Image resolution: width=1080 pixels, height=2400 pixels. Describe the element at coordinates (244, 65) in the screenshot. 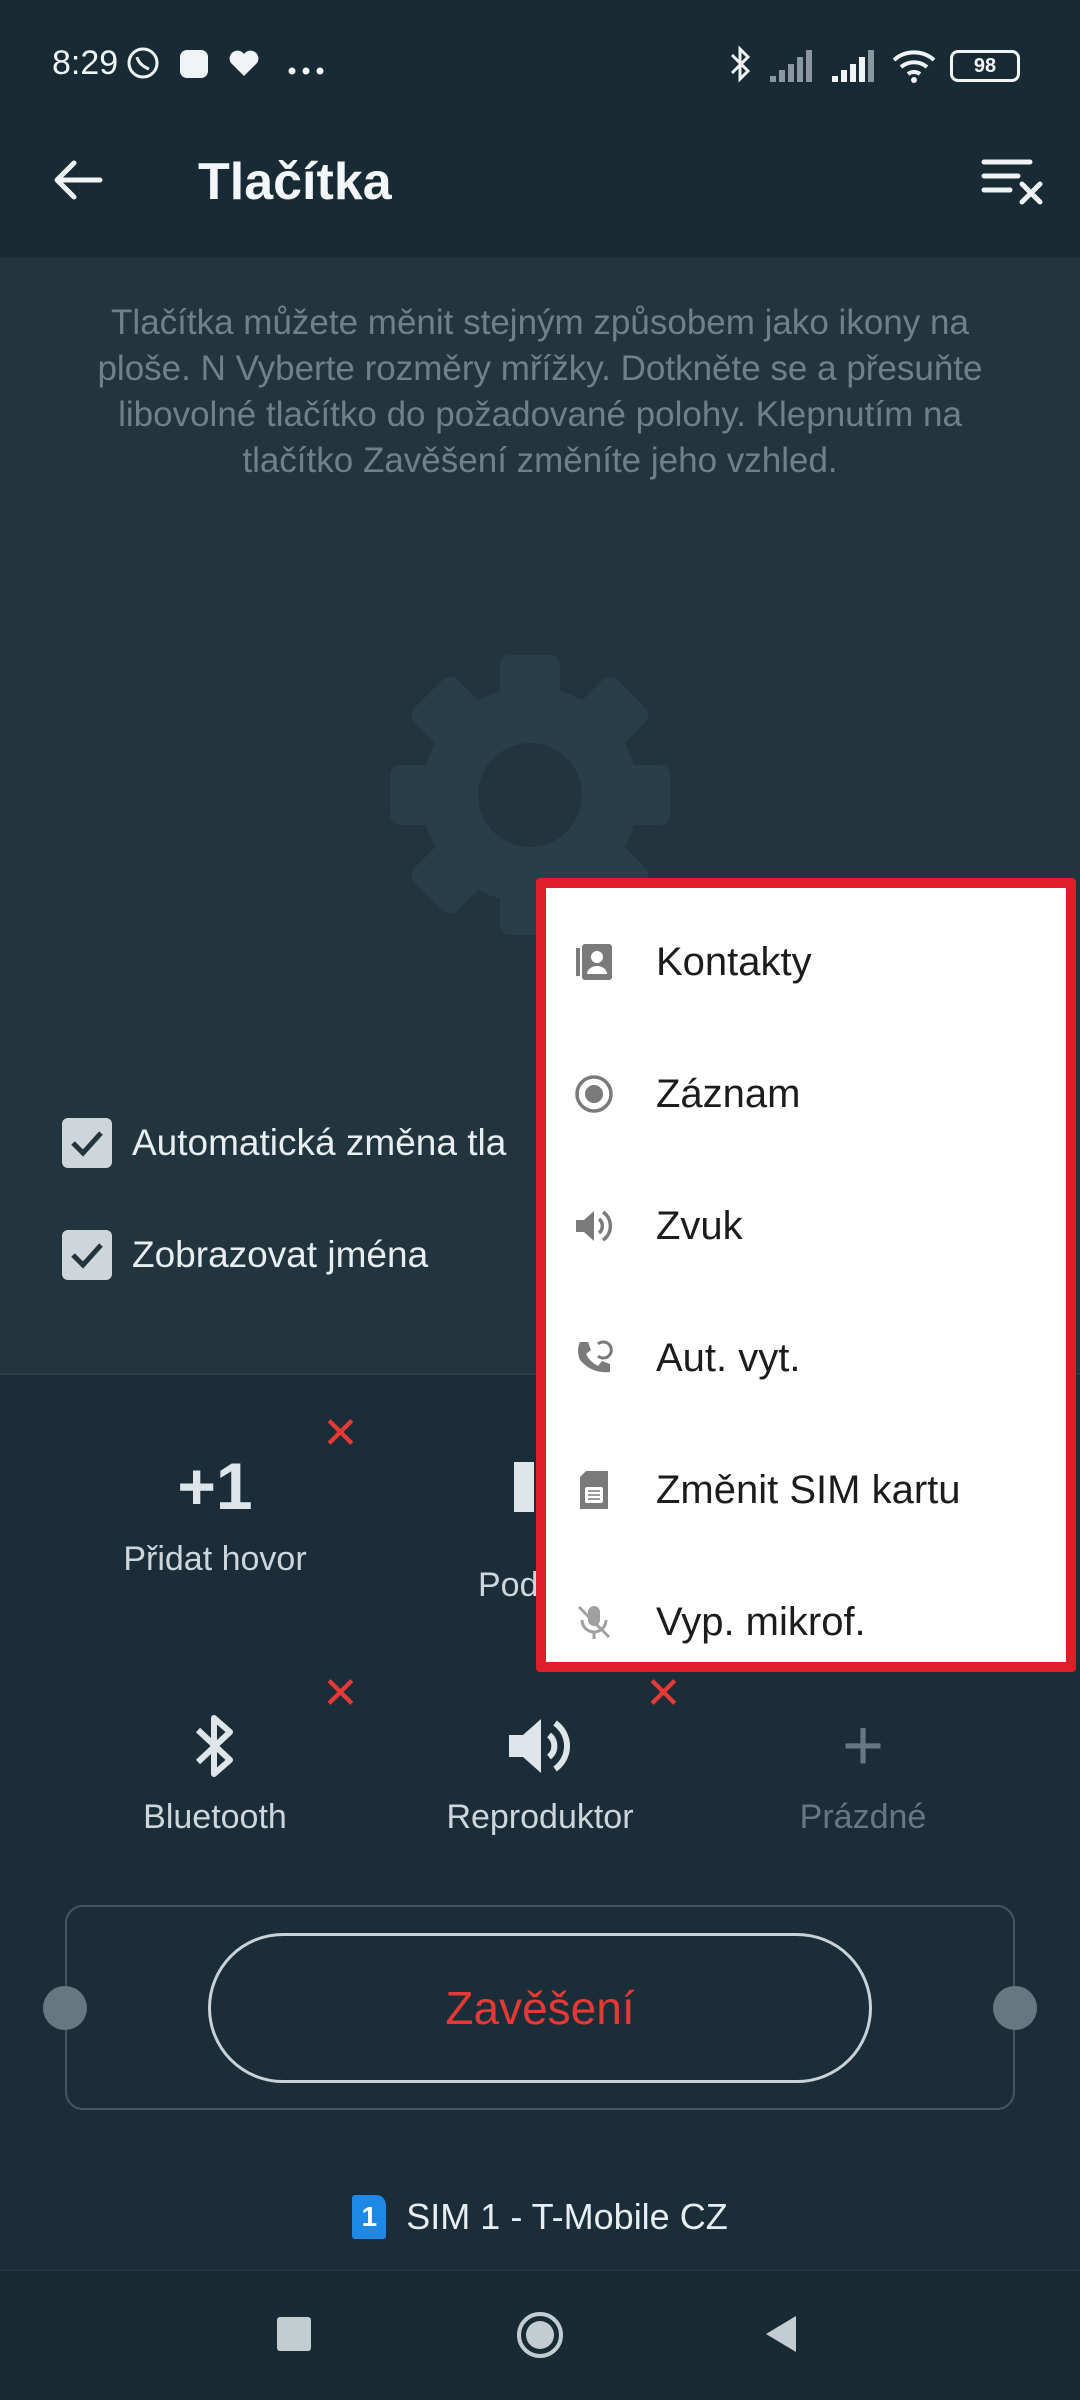

I see `heart-icon` at that location.